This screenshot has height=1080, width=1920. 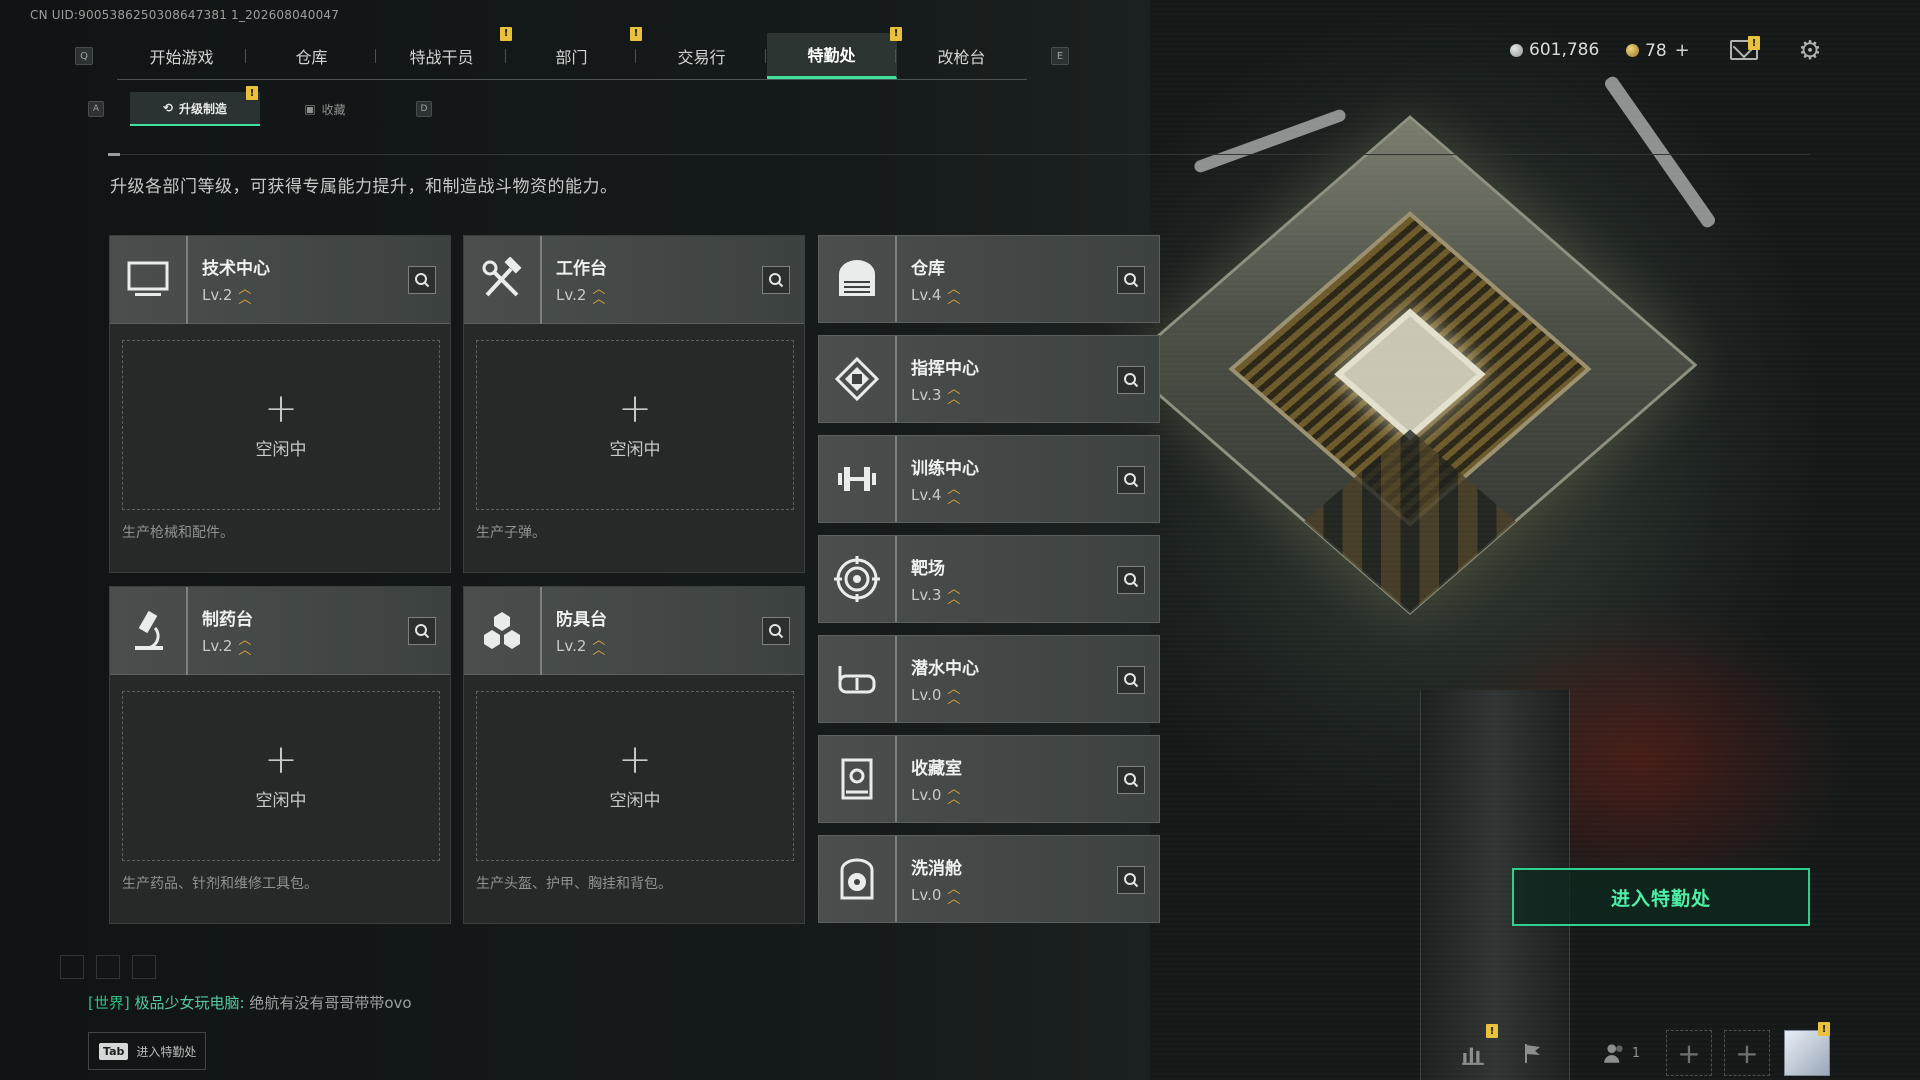 I want to click on department-card-training-center: 训练中心 Lv.4 ︿ ︿, so click(x=989, y=479).